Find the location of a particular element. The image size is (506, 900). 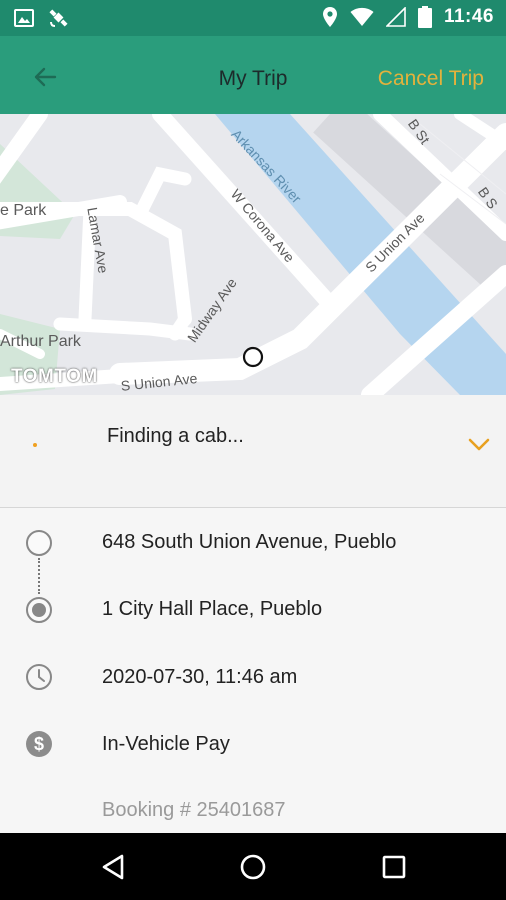

cancel-trip-button: Cancel Trip is located at coordinates (431, 79).